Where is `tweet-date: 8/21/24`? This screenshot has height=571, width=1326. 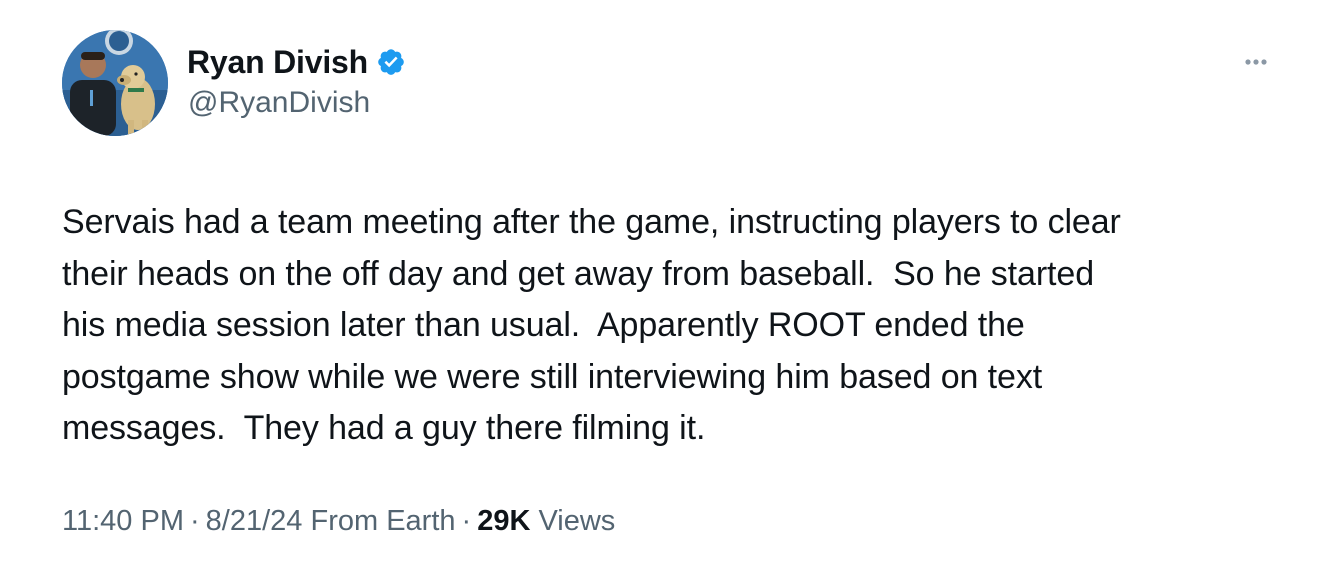 tweet-date: 8/21/24 is located at coordinates (254, 521).